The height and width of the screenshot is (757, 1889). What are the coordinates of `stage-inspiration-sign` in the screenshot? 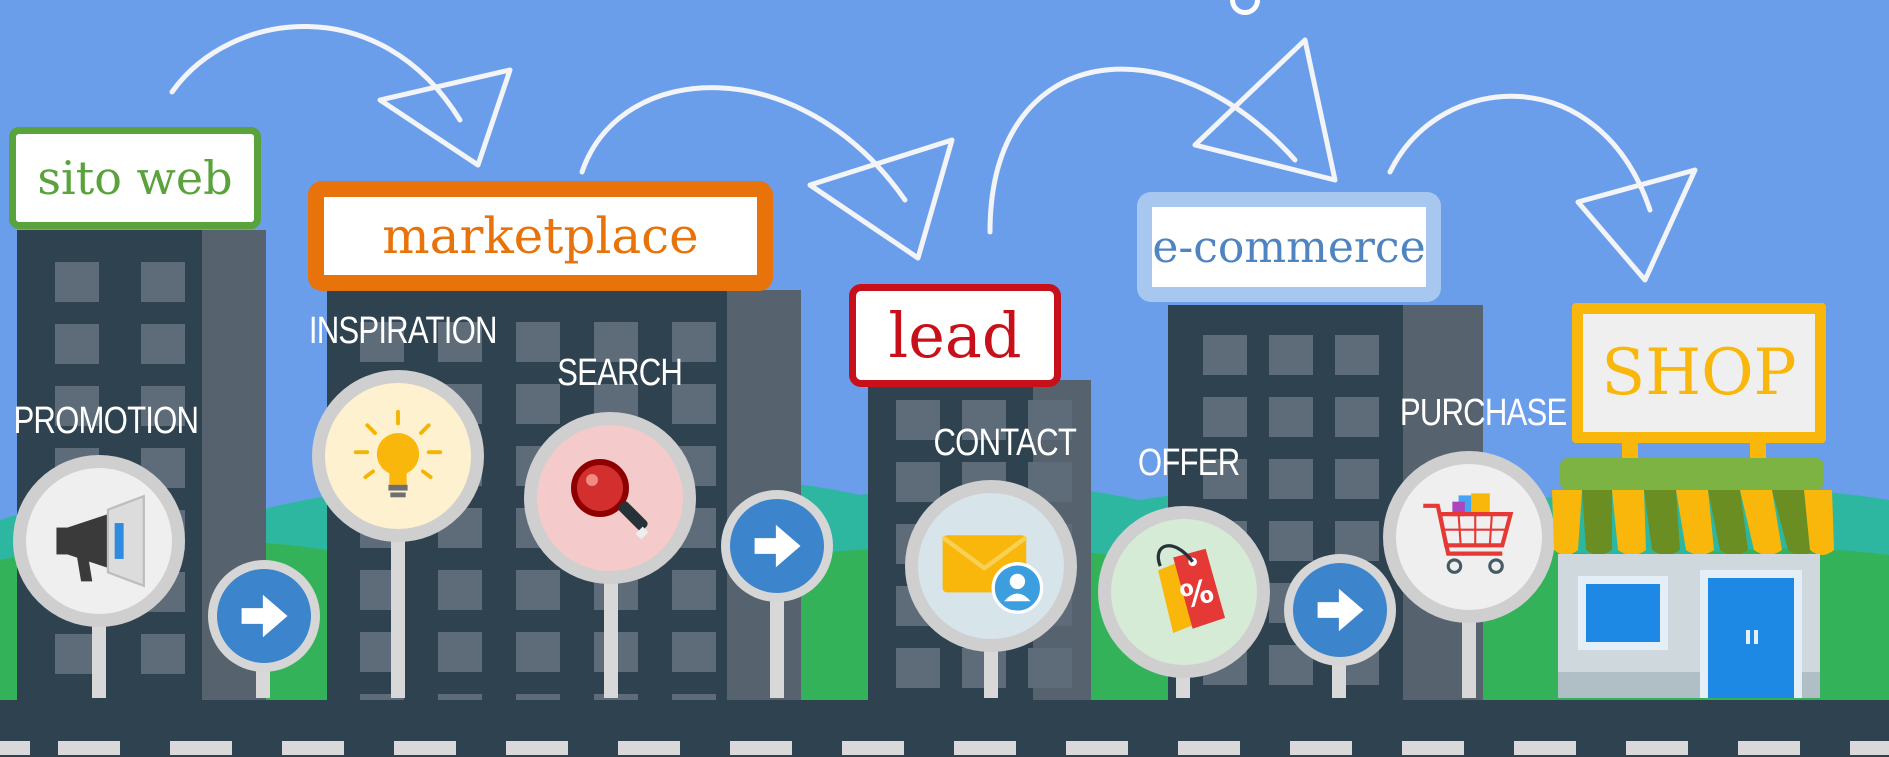 It's located at (398, 456).